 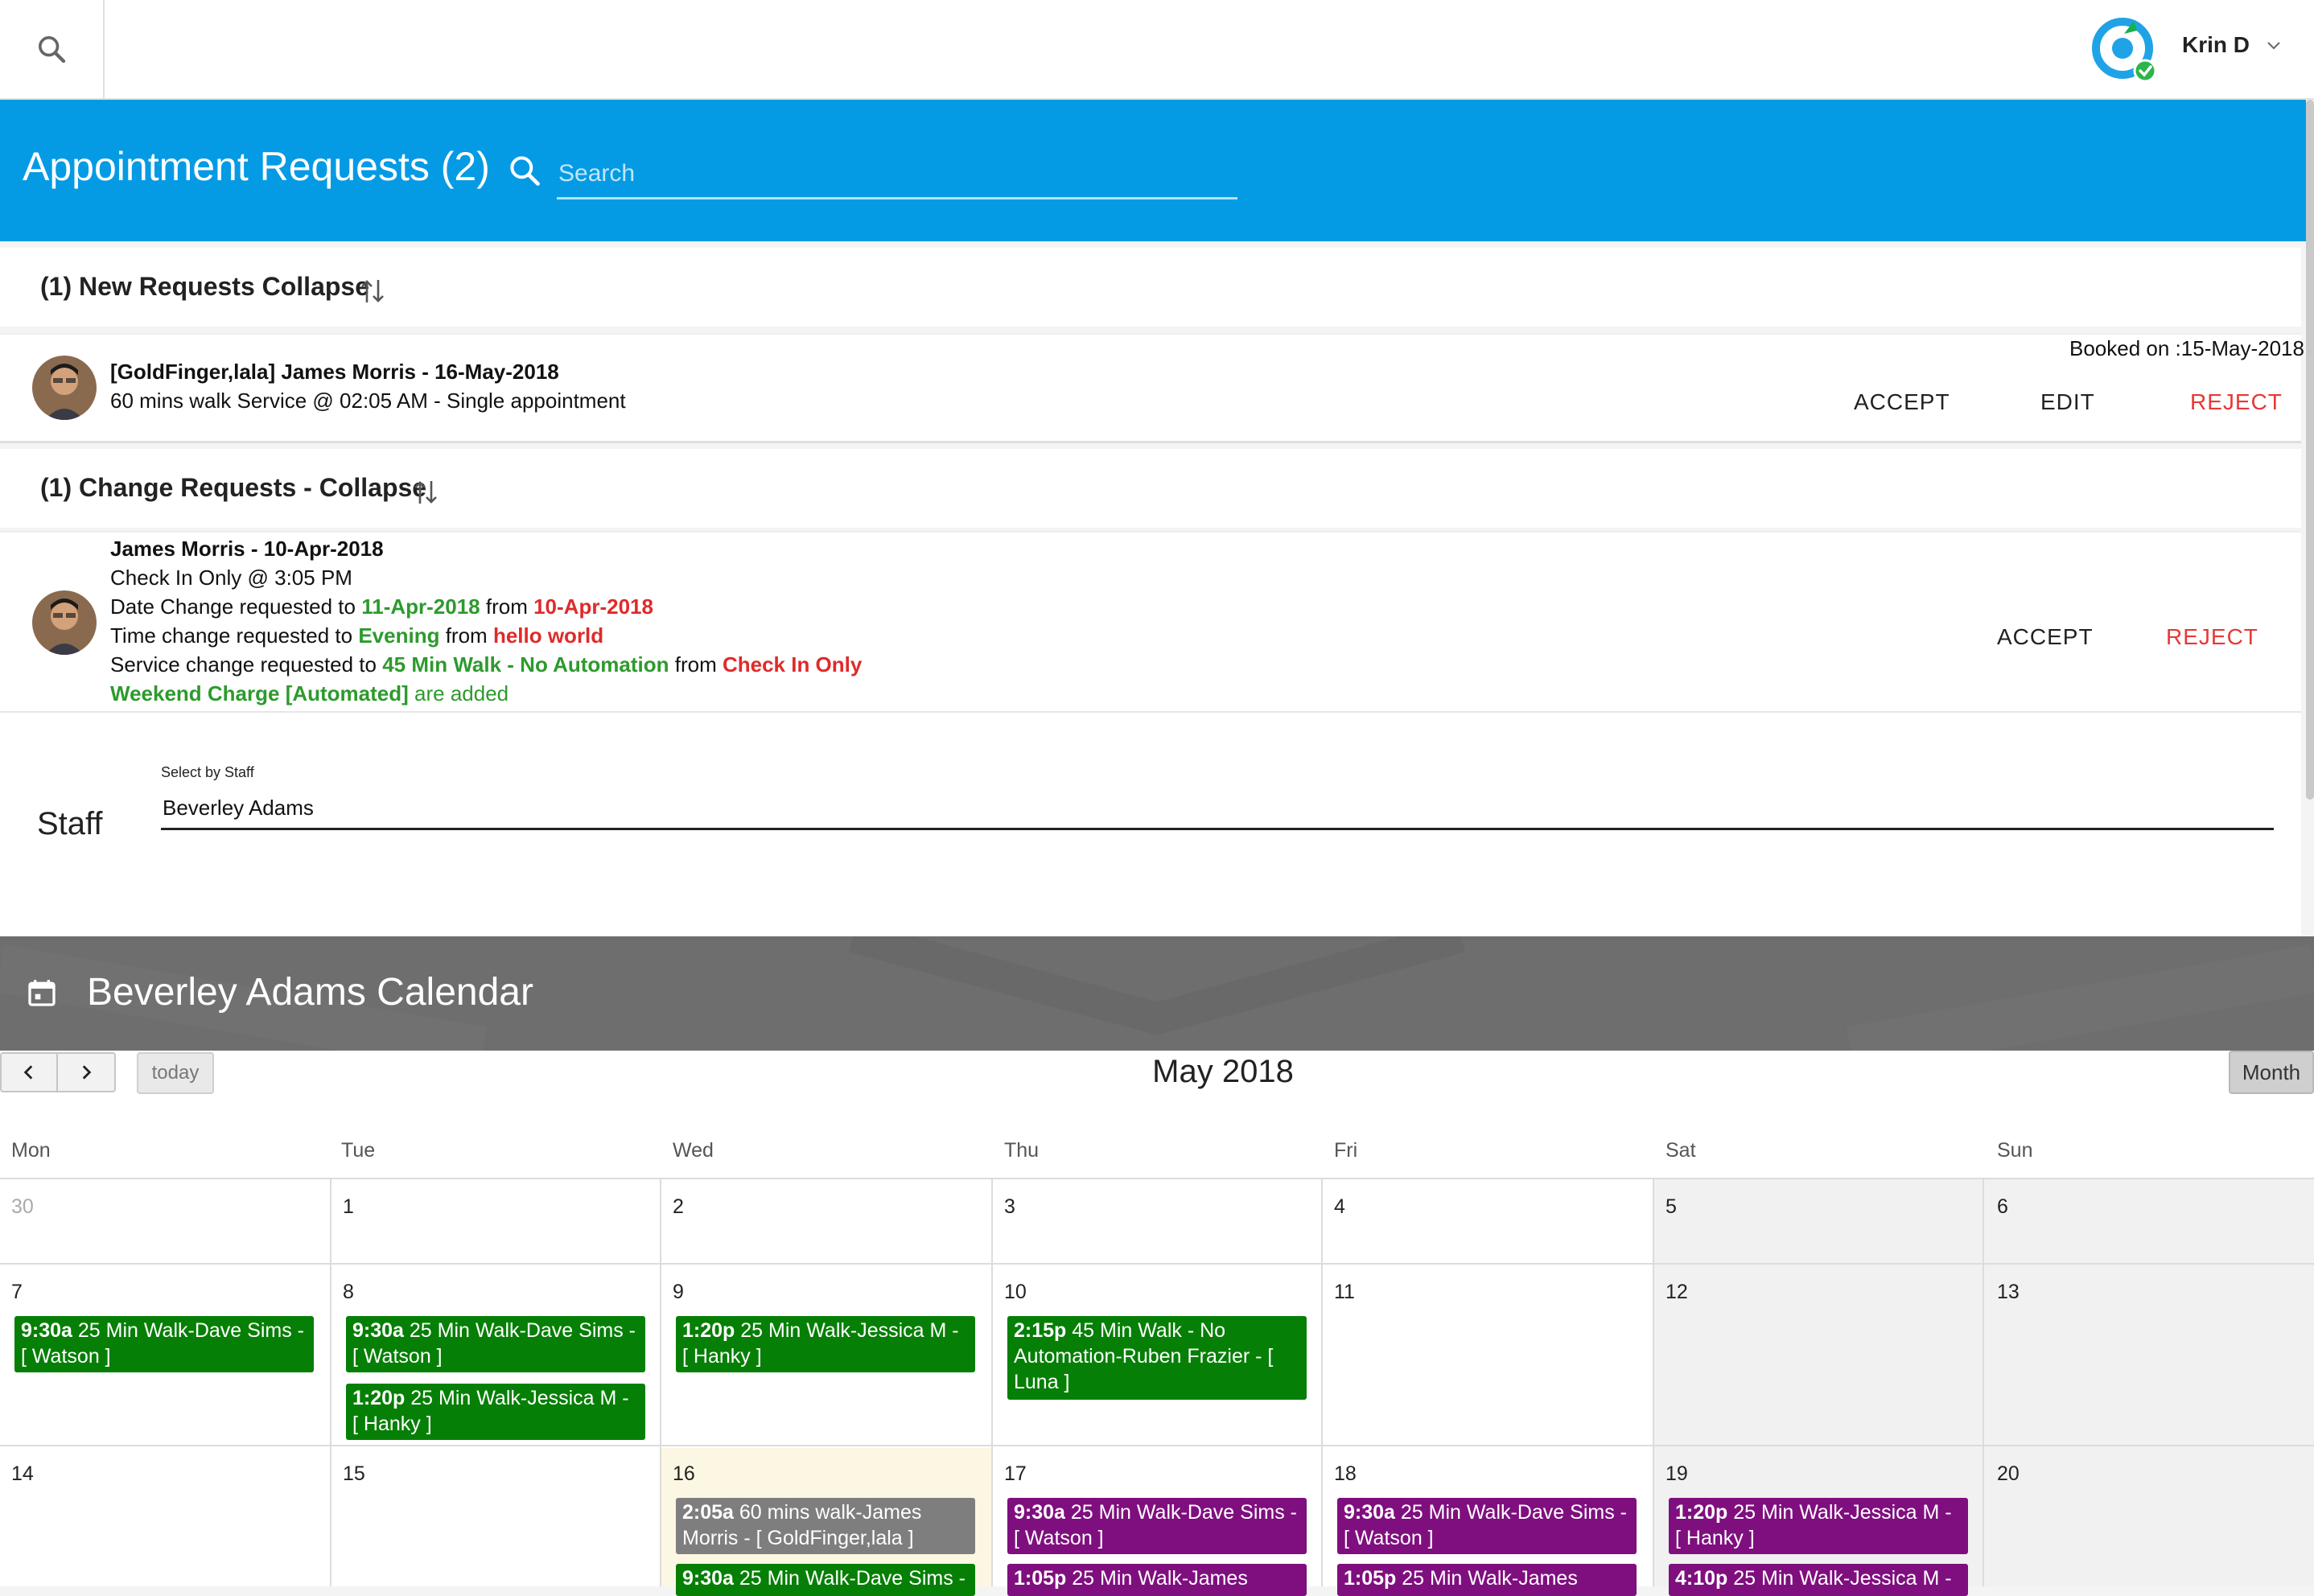 I want to click on calendar-event: 9:30a 25 Min Walk-Dave Sims -, so click(x=825, y=1580).